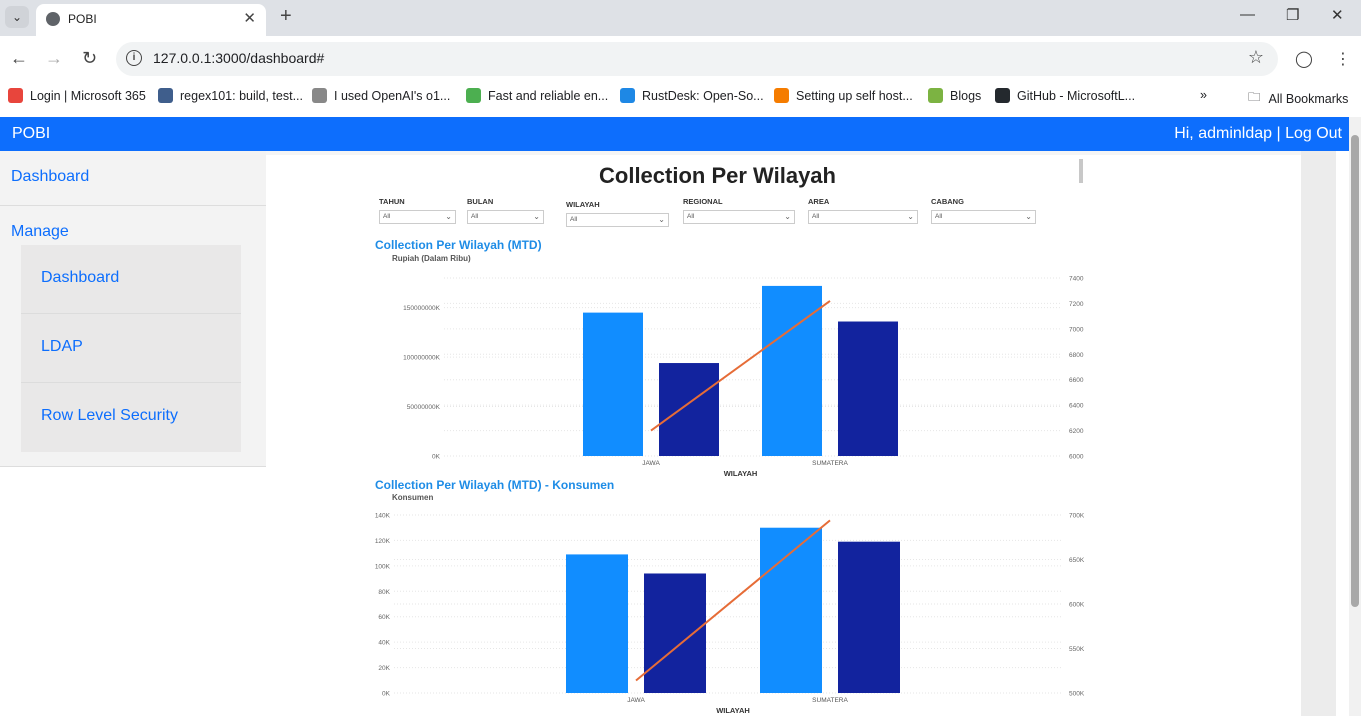  Describe the element at coordinates (1203, 95) in the screenshot. I see `bookmarks-overflow-icon: »` at that location.